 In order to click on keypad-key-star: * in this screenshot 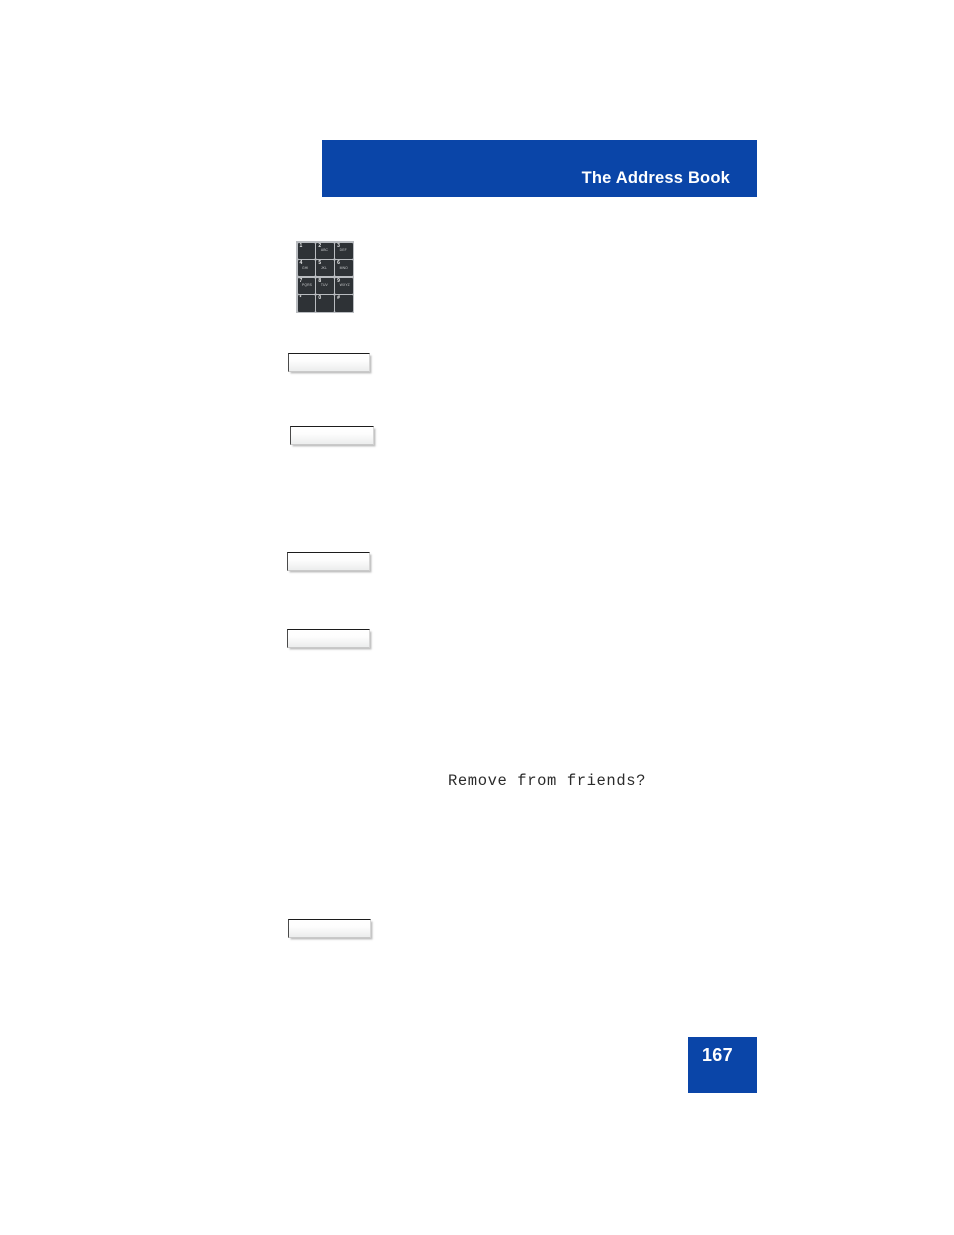, I will do `click(306, 303)`.